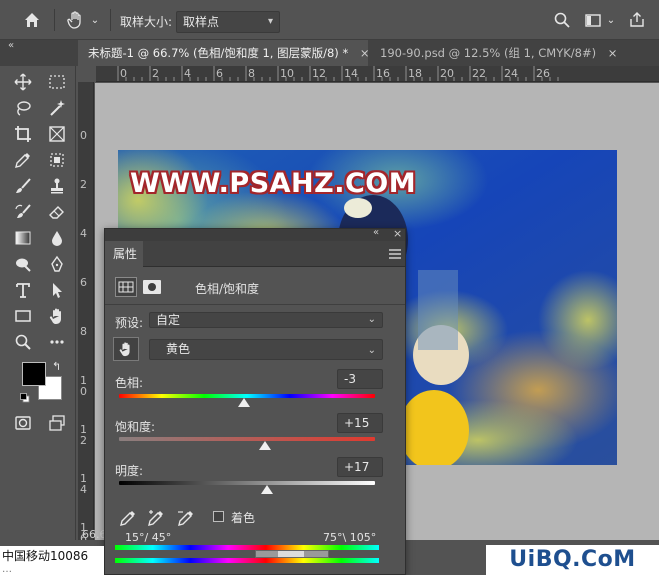 This screenshot has width=659, height=575. What do you see at coordinates (32, 20) in the screenshot?
I see `home-icon` at bounding box center [32, 20].